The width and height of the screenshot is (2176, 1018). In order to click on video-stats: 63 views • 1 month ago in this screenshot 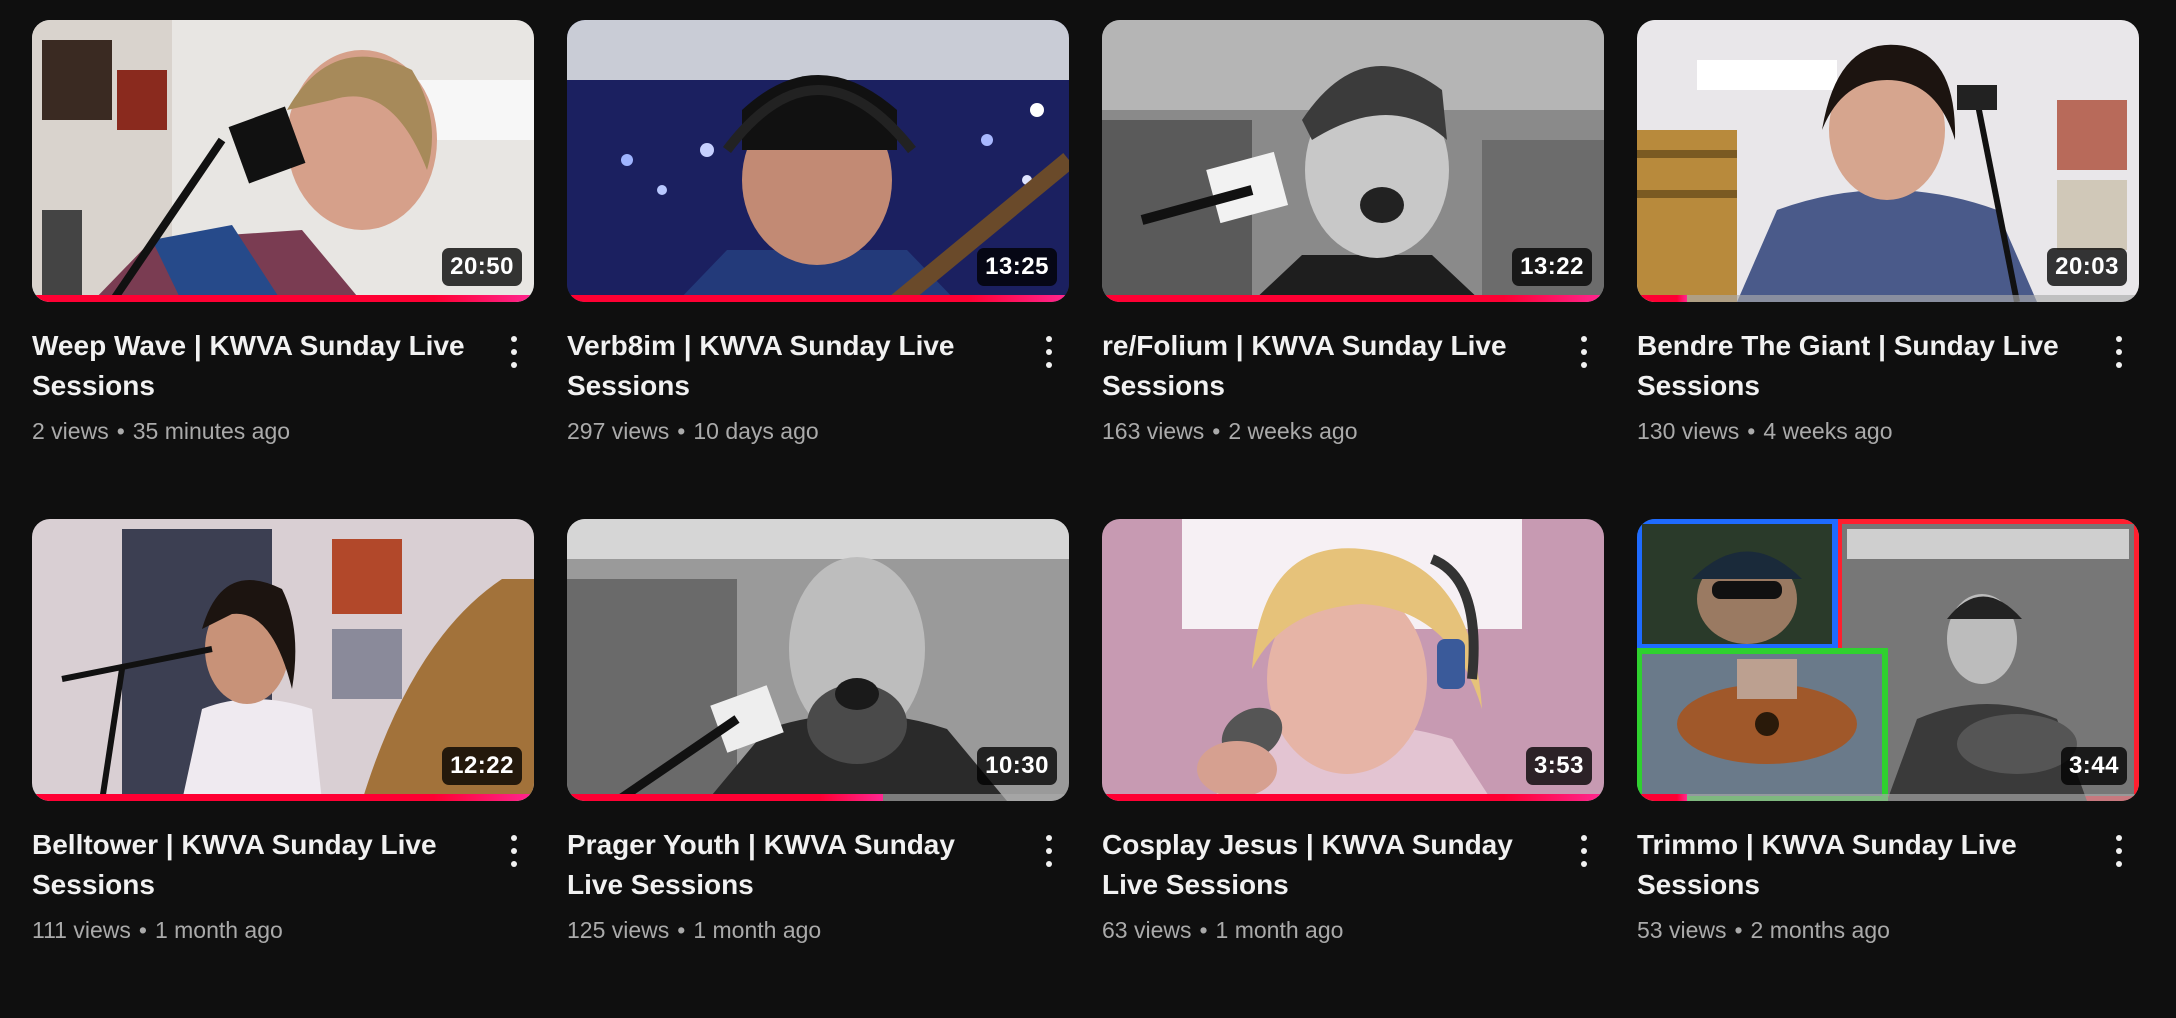, I will do `click(1353, 930)`.